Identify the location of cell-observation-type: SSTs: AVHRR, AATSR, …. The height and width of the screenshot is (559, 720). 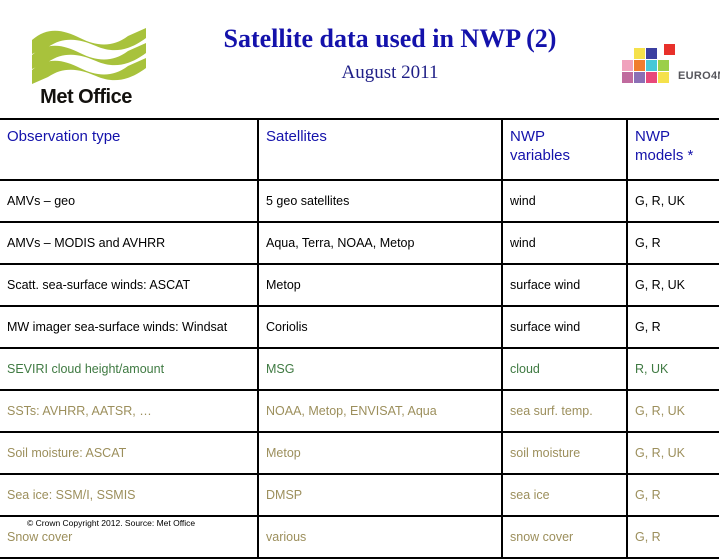
(129, 411).